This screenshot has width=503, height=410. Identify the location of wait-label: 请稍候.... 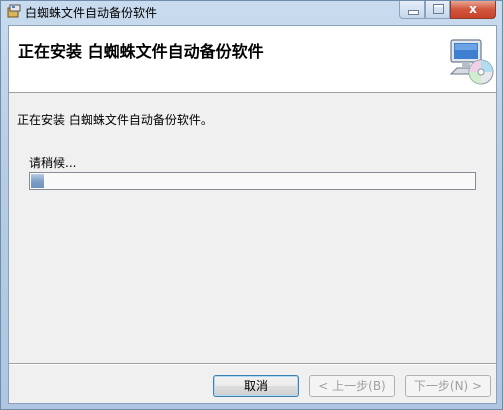
(53, 163).